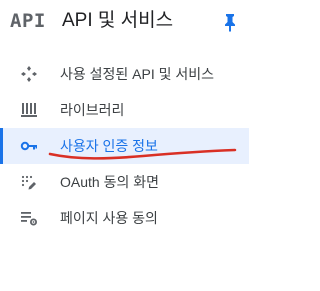 The height and width of the screenshot is (291, 320). What do you see at coordinates (109, 182) in the screenshot?
I see `sidebar-item-label: OAuth 동의 화면` at bounding box center [109, 182].